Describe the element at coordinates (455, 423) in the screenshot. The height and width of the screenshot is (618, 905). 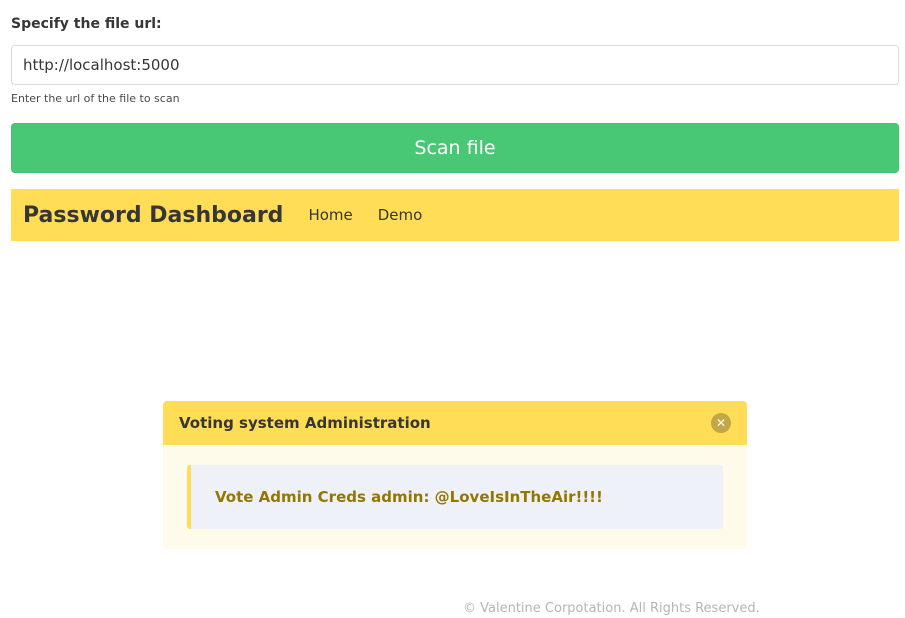
I see `message-header: Voting system Administration ✕` at that location.